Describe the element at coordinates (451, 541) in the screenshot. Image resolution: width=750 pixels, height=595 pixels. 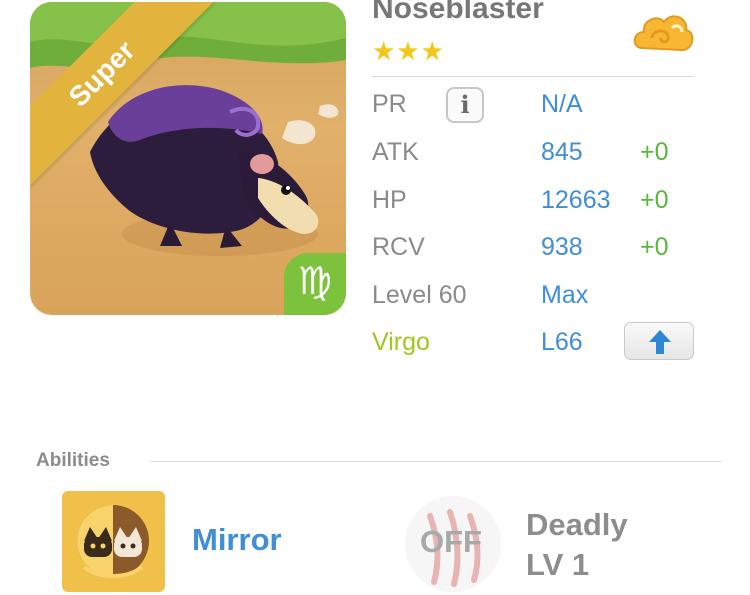
I see `ability-off-label: OFF` at that location.